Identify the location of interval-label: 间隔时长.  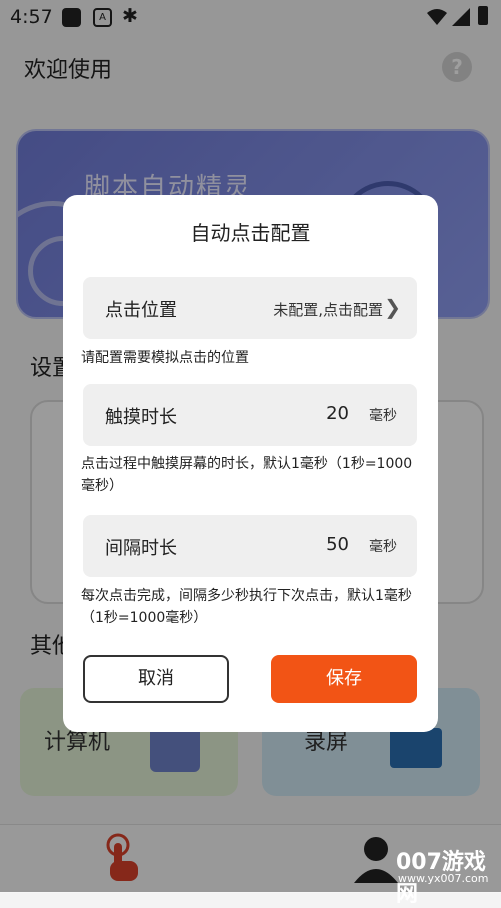
(141, 548).